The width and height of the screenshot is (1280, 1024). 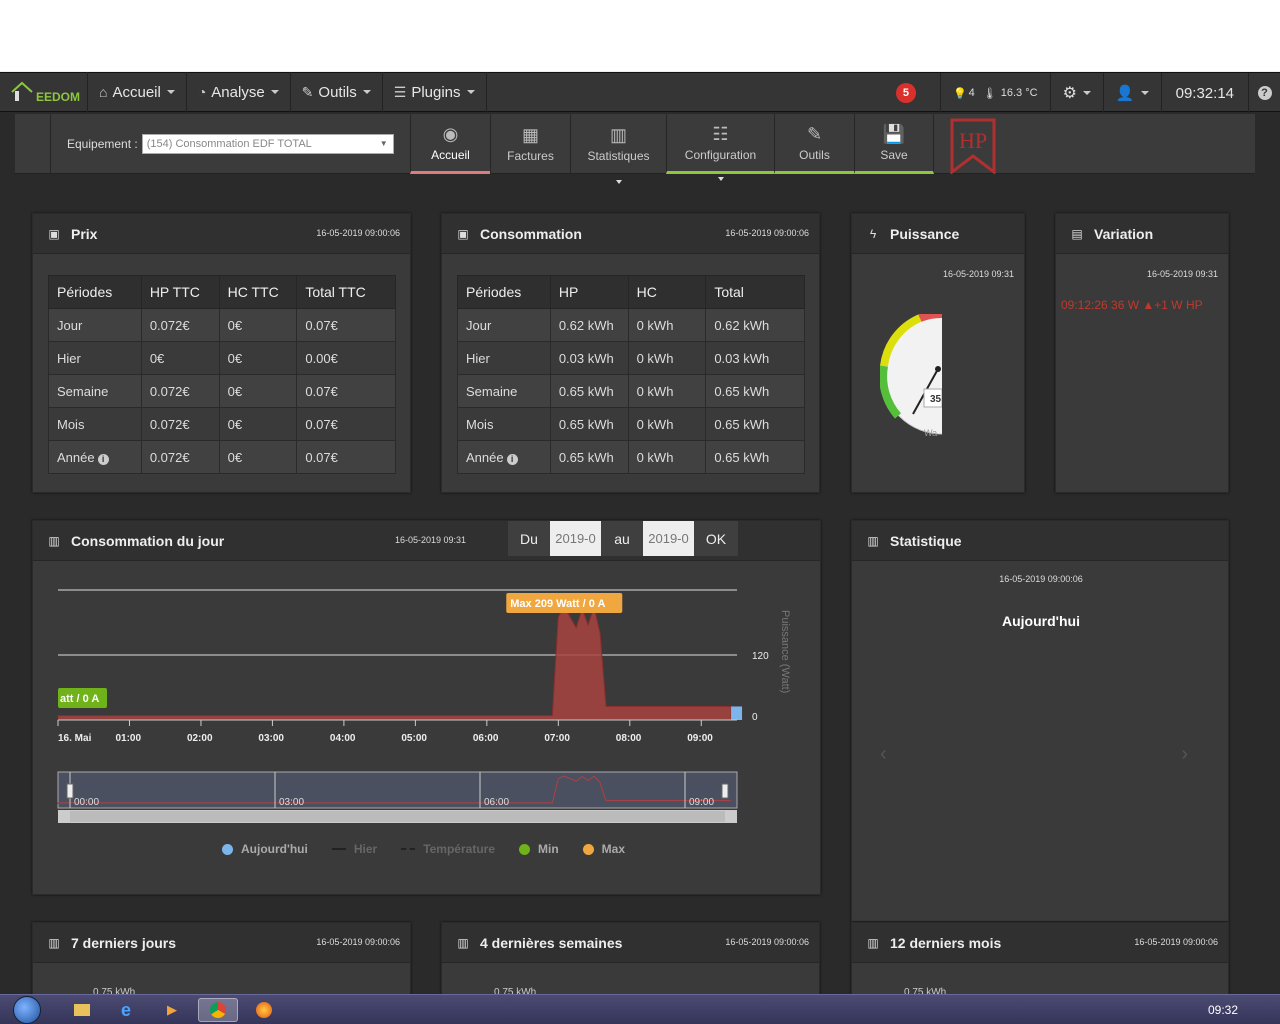 What do you see at coordinates (530, 144) in the screenshot?
I see `tab-factures: ▦ Factures` at bounding box center [530, 144].